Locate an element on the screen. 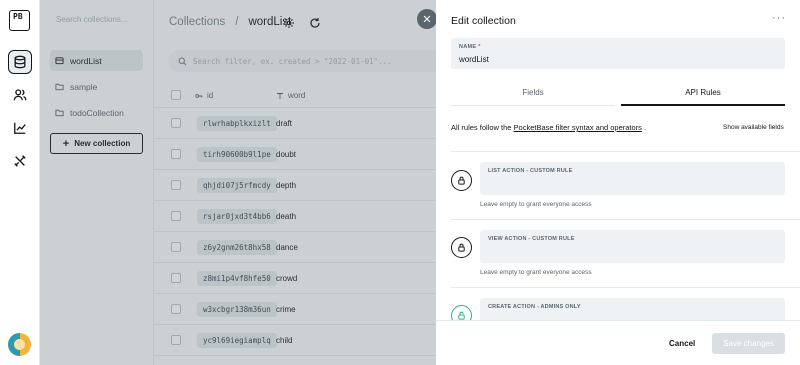 The width and height of the screenshot is (800, 365). panel-title: Edit collection is located at coordinates (483, 21).